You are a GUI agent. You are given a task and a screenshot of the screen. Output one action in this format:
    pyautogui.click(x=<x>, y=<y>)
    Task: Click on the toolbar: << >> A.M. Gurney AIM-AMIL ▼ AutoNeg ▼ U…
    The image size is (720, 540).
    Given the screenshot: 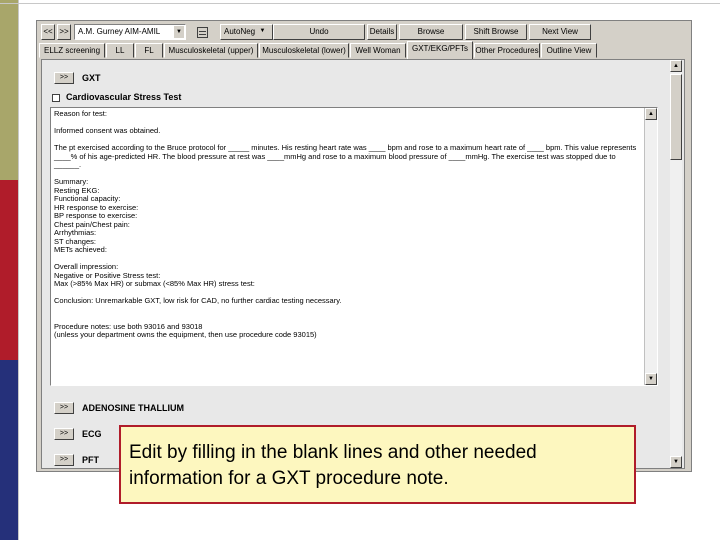 What is the action you would take?
    pyautogui.click(x=364, y=32)
    